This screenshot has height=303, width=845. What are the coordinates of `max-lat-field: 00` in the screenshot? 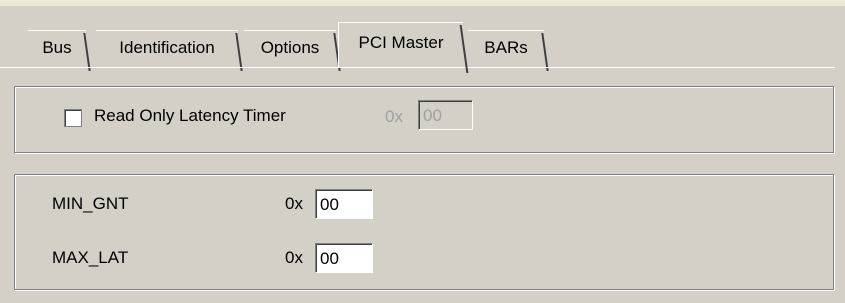 It's located at (344, 258).